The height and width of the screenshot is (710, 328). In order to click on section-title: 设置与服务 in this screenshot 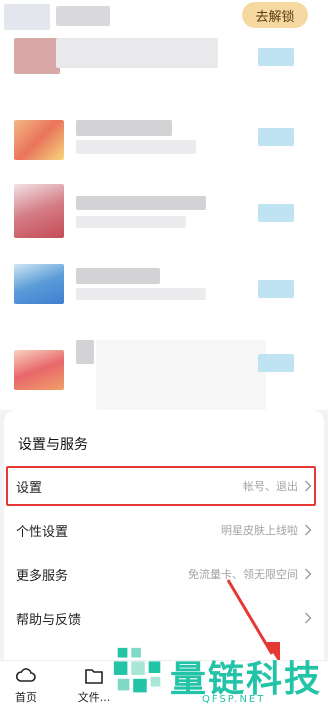, I will do `click(53, 445)`.